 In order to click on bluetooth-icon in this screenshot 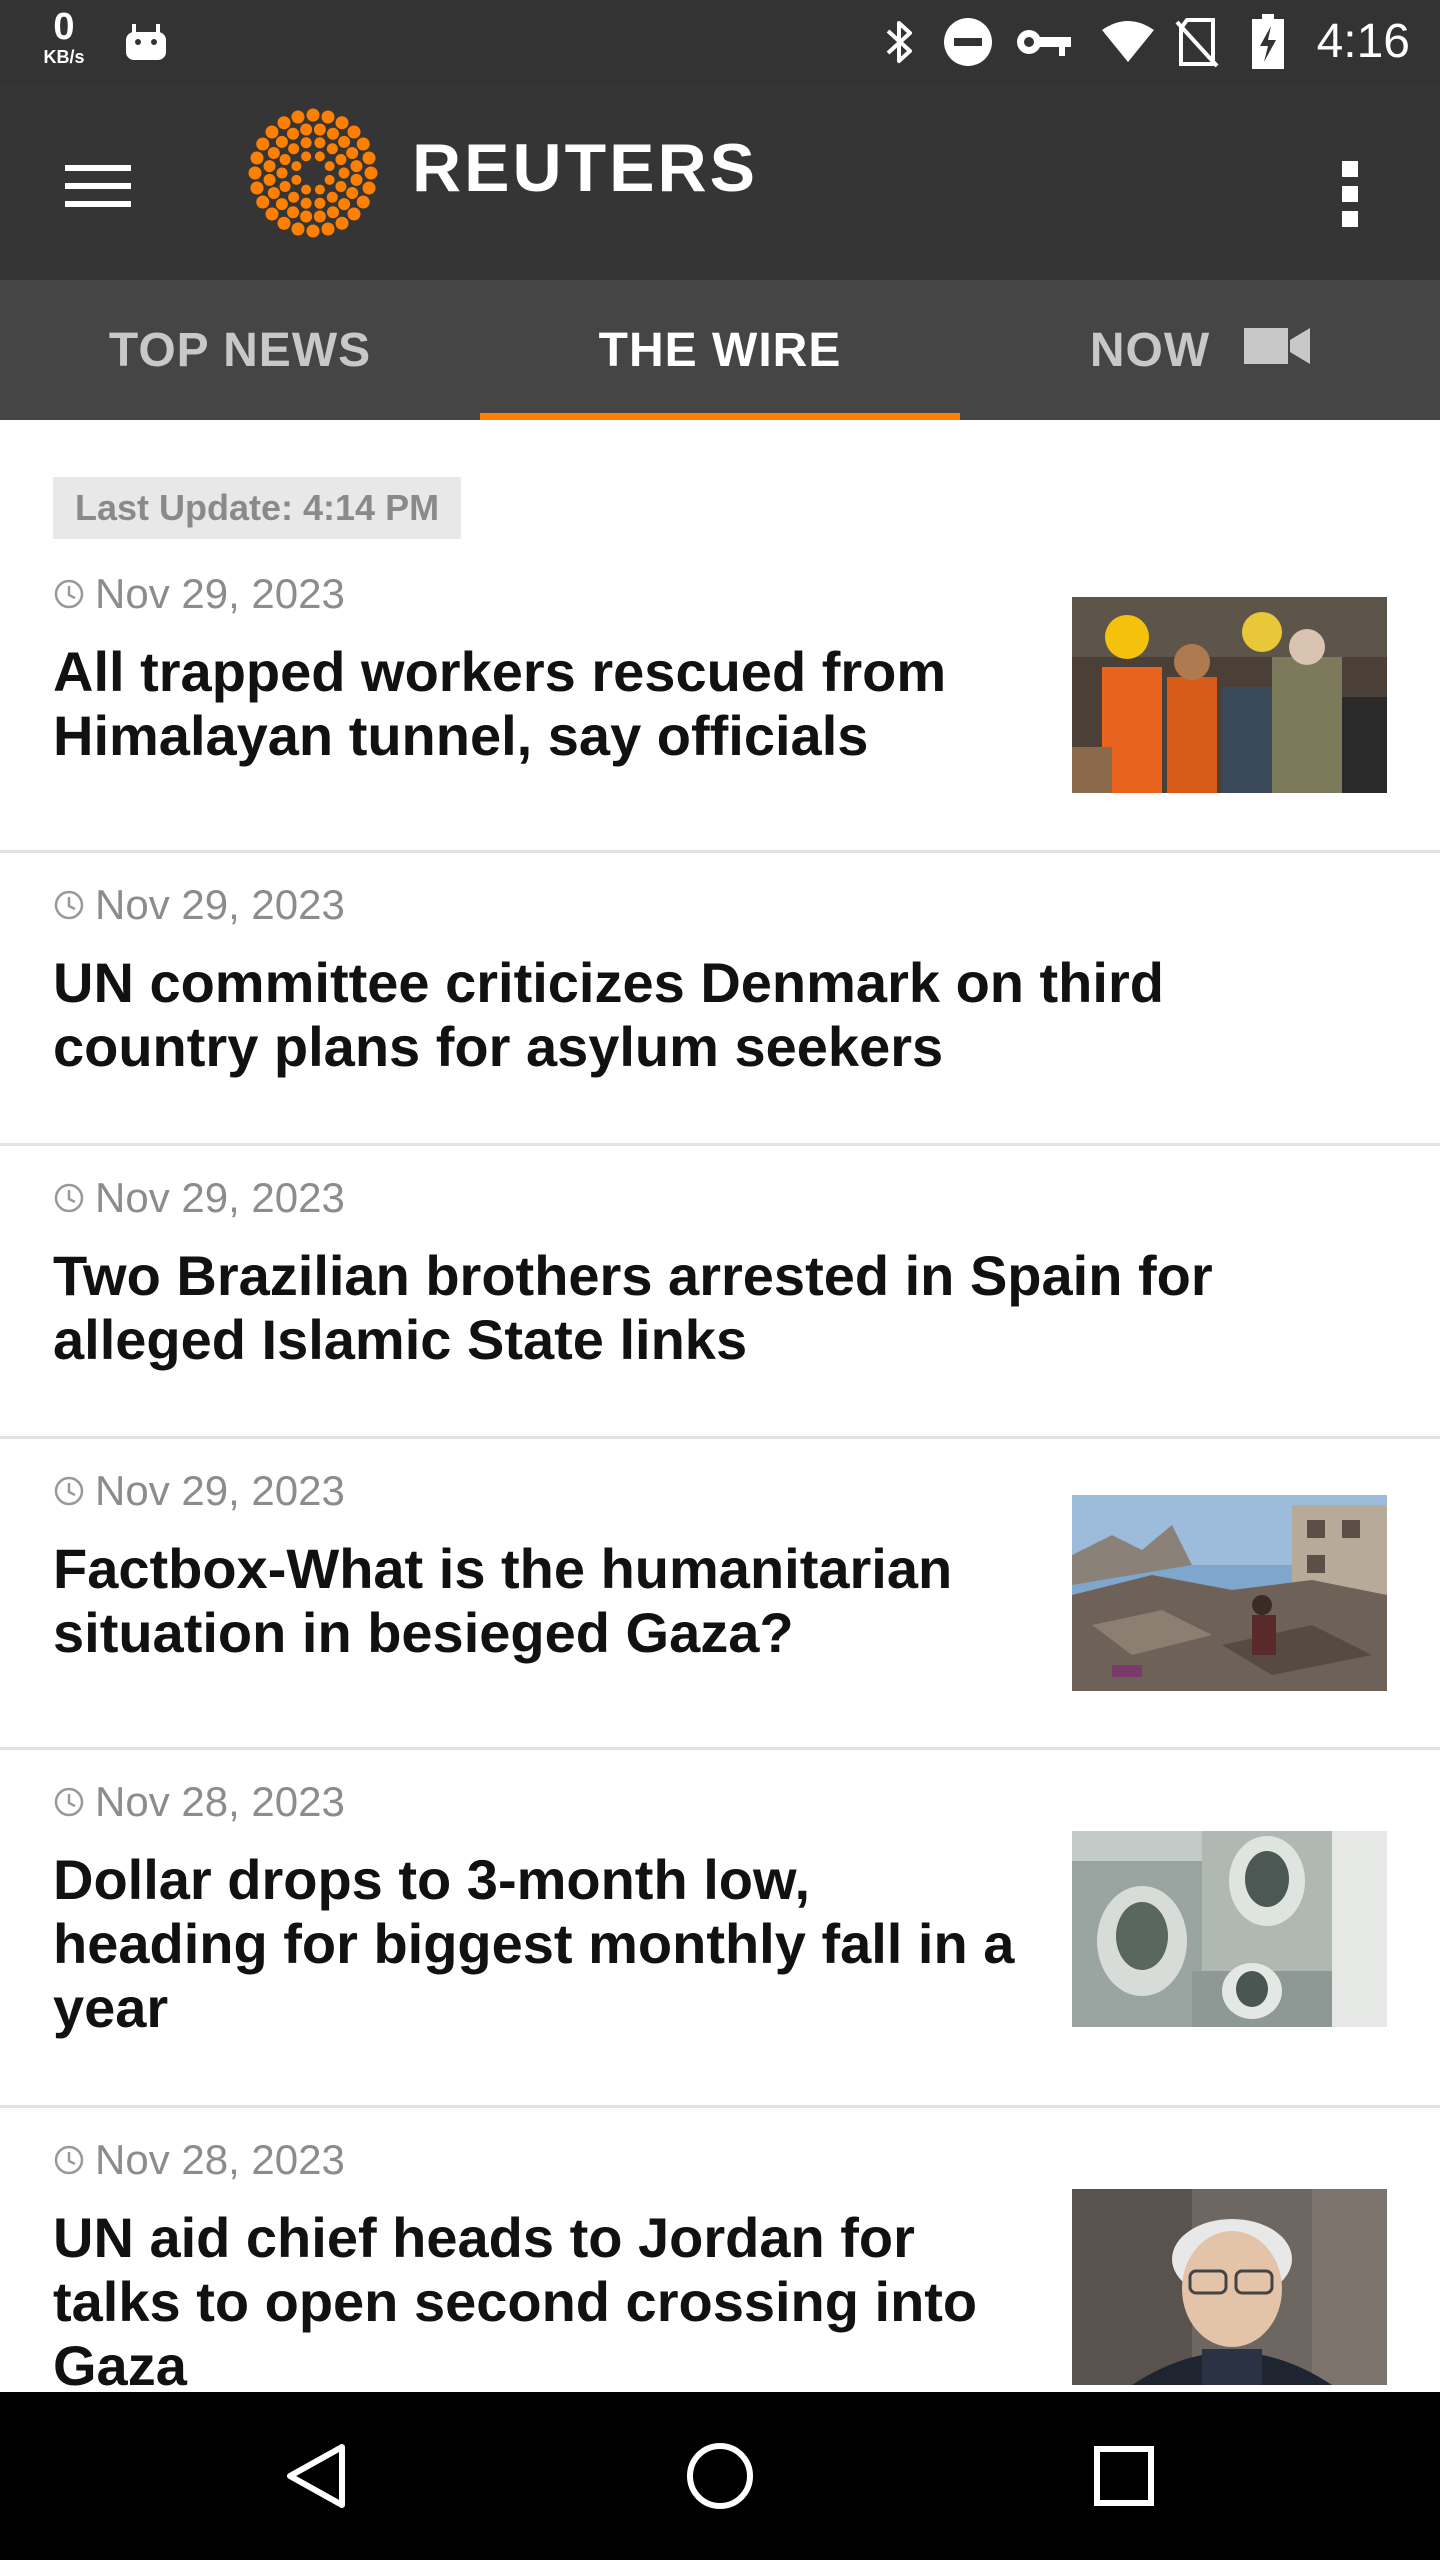, I will do `click(900, 42)`.